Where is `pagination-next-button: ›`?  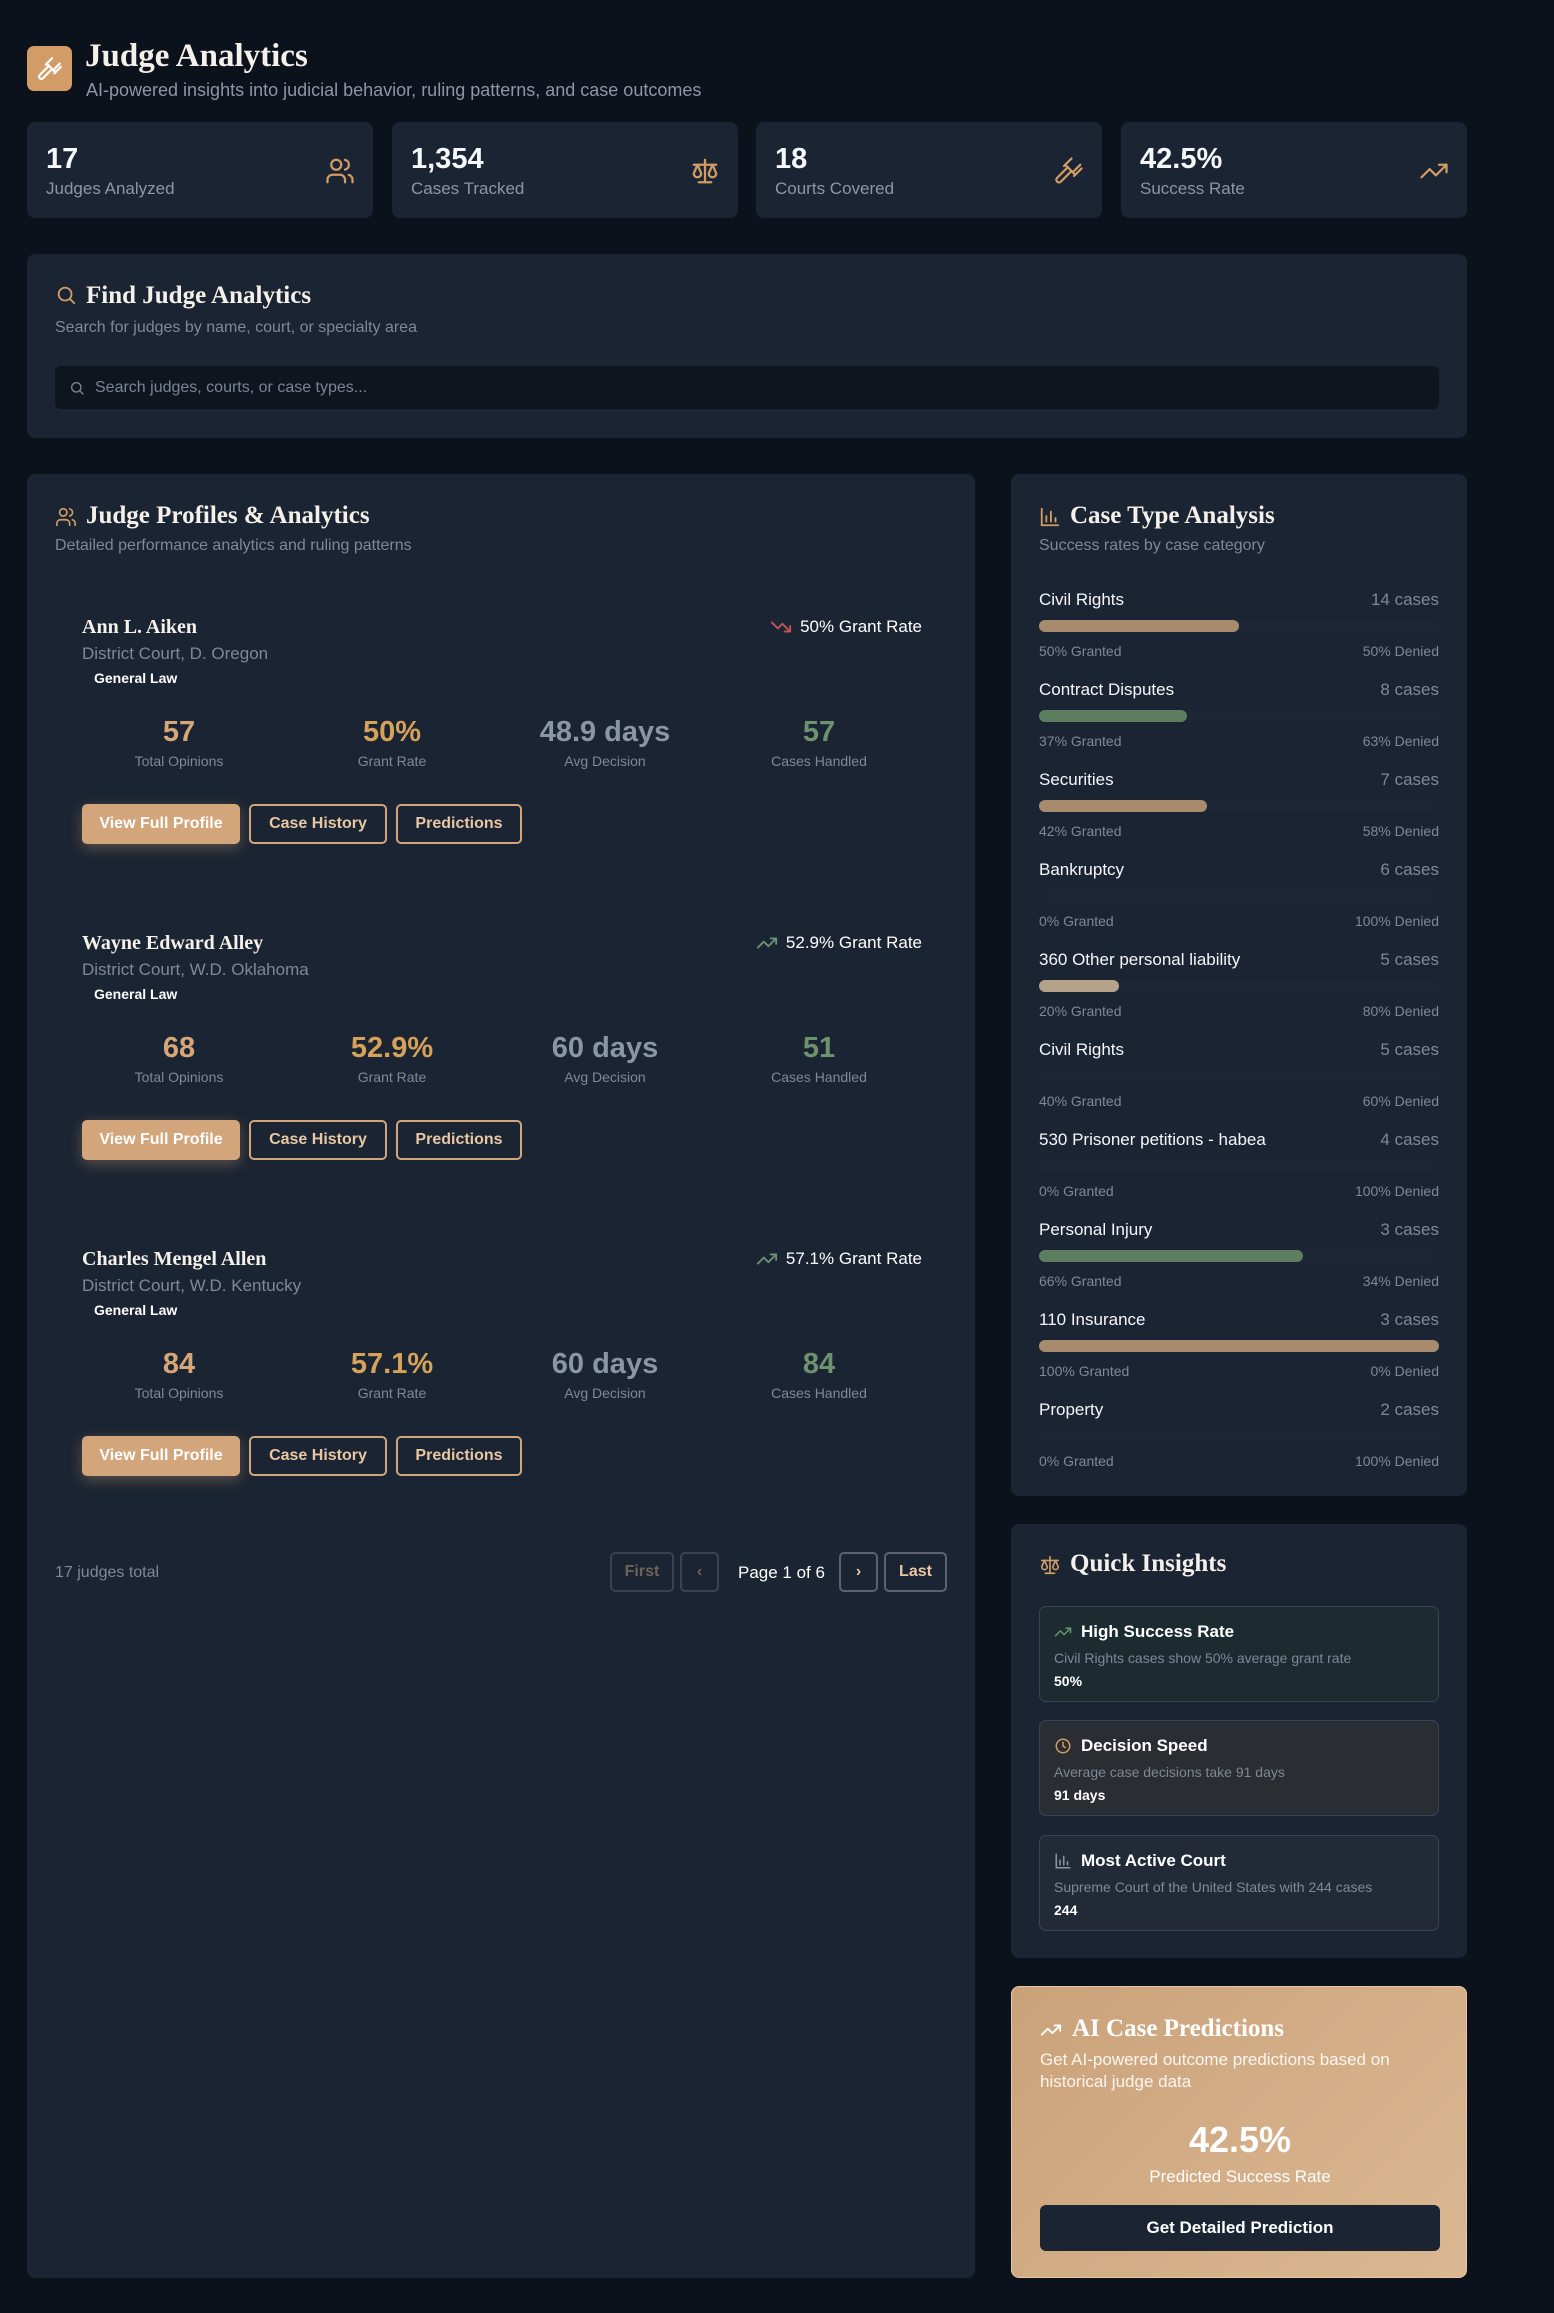 pagination-next-button: › is located at coordinates (858, 1572).